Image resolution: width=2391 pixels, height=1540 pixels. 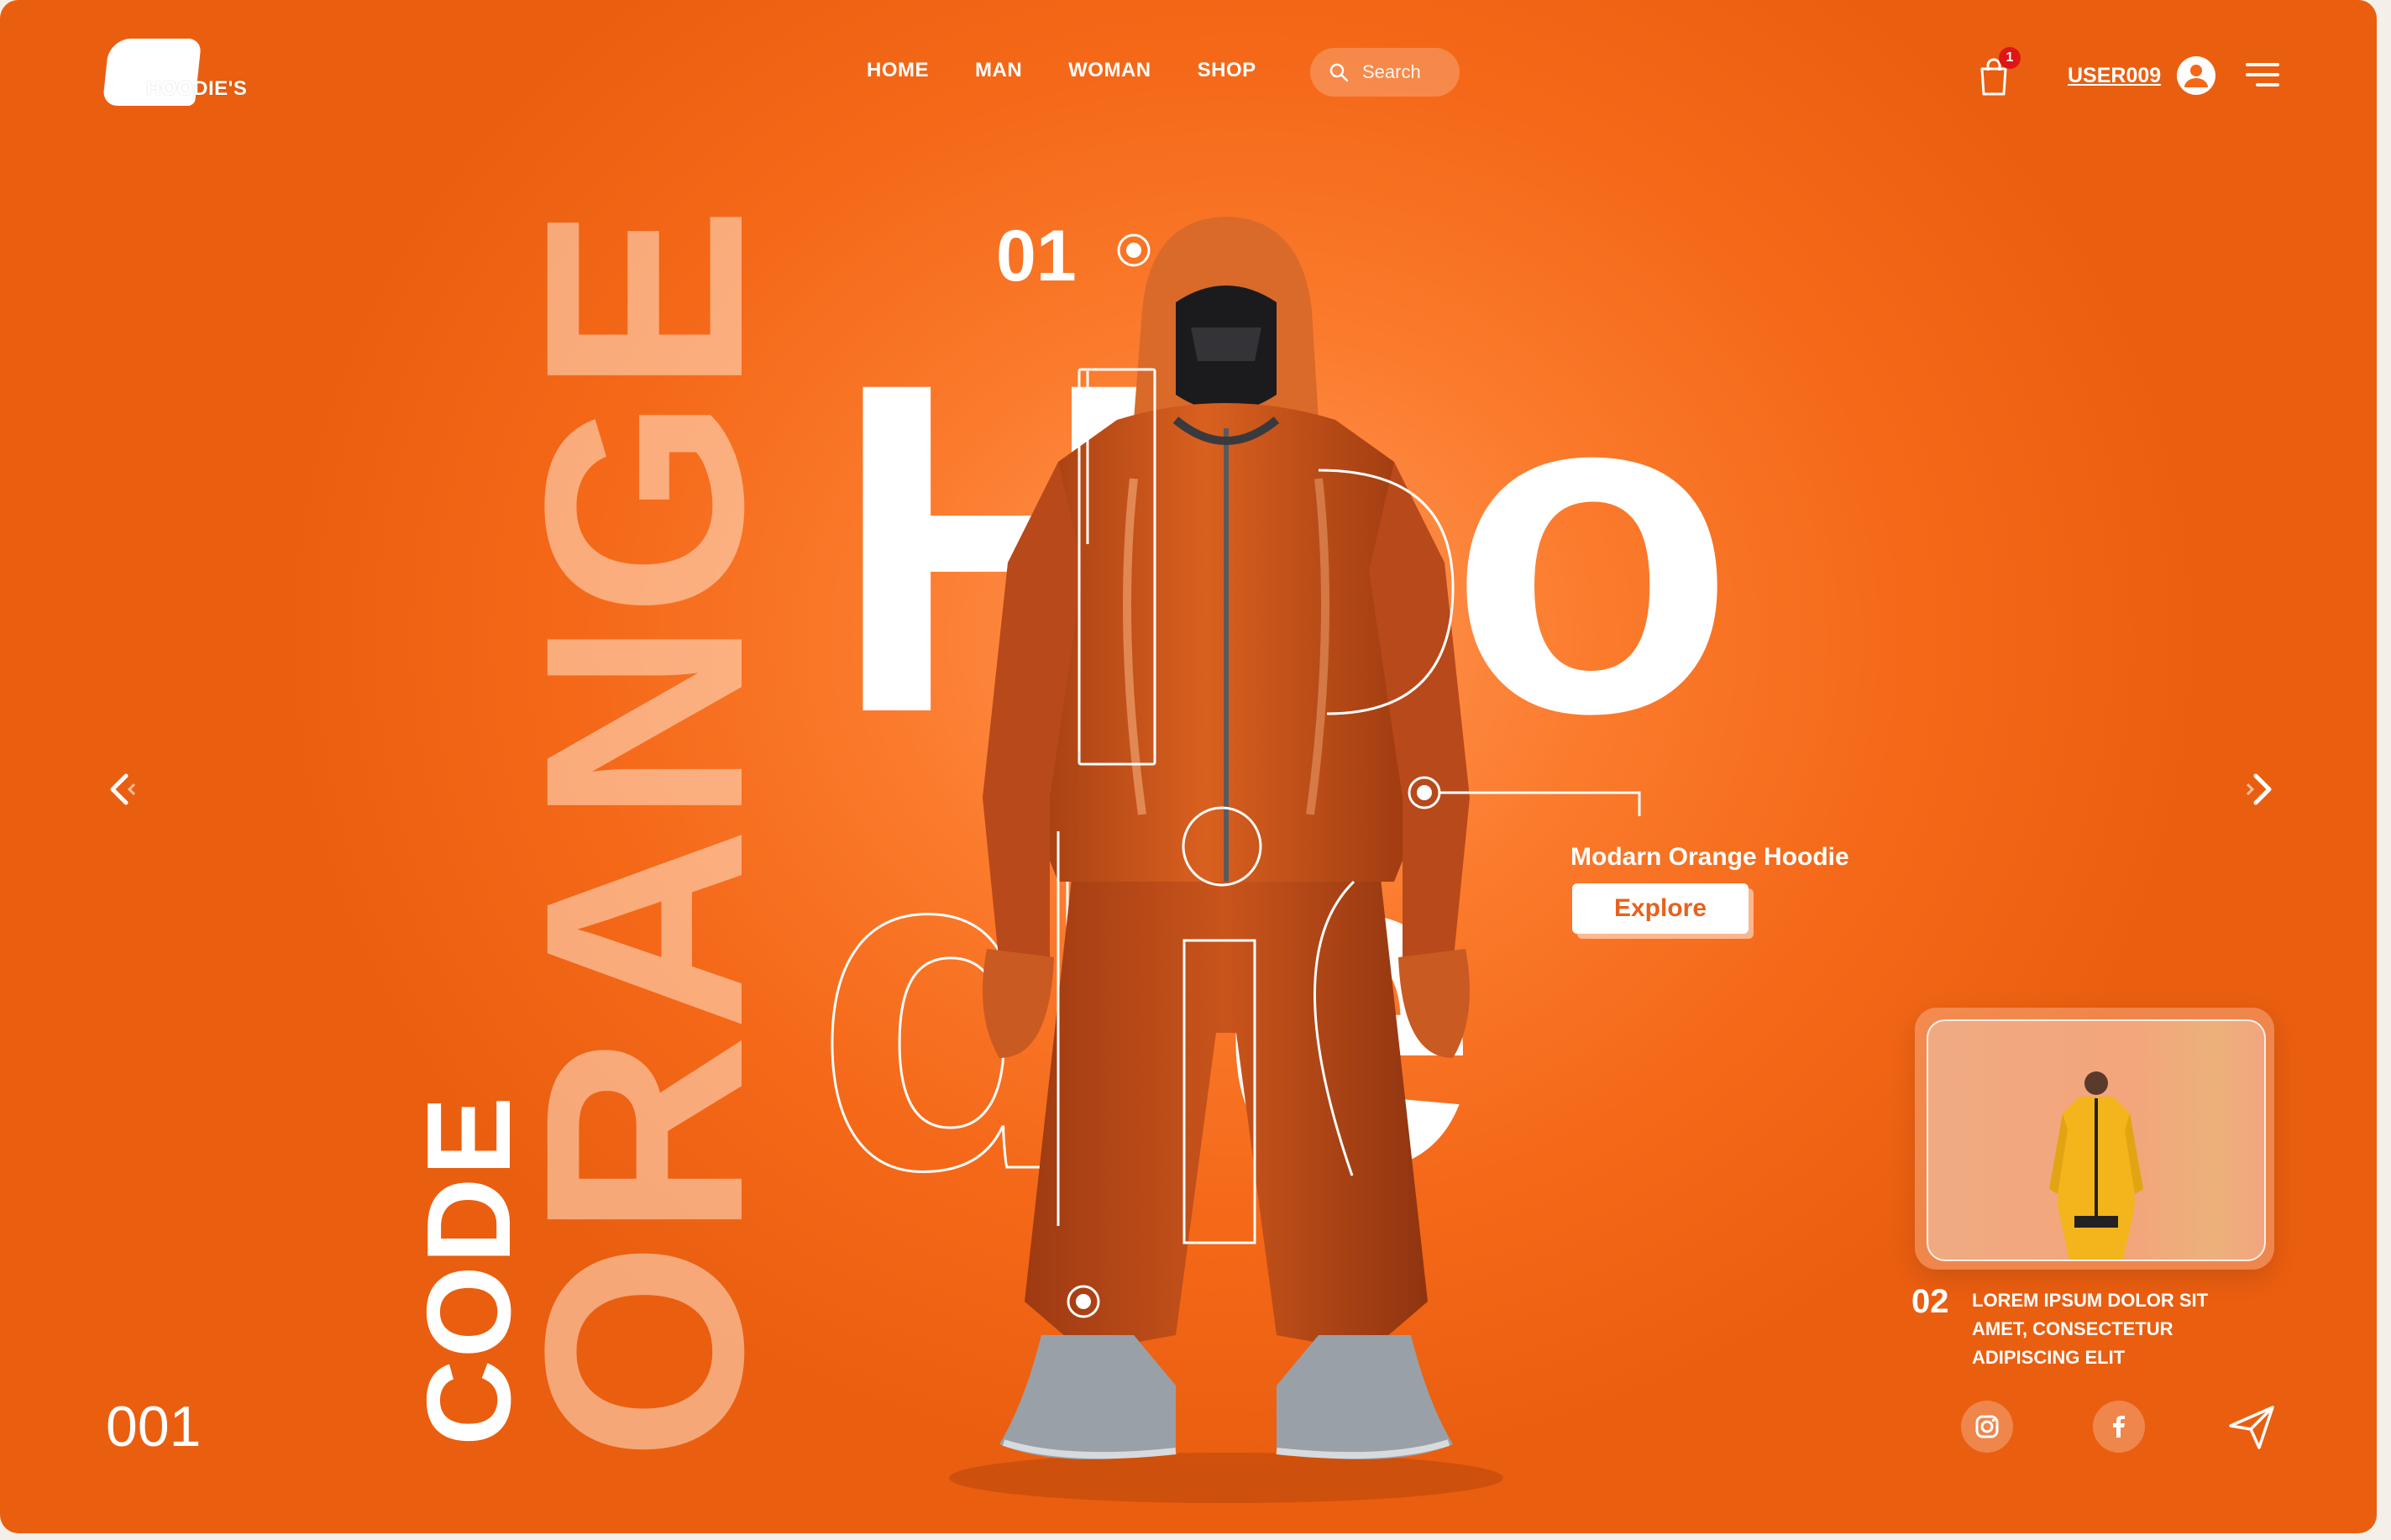 What do you see at coordinates (1109, 70) in the screenshot?
I see `nav-woman: WOMAN` at bounding box center [1109, 70].